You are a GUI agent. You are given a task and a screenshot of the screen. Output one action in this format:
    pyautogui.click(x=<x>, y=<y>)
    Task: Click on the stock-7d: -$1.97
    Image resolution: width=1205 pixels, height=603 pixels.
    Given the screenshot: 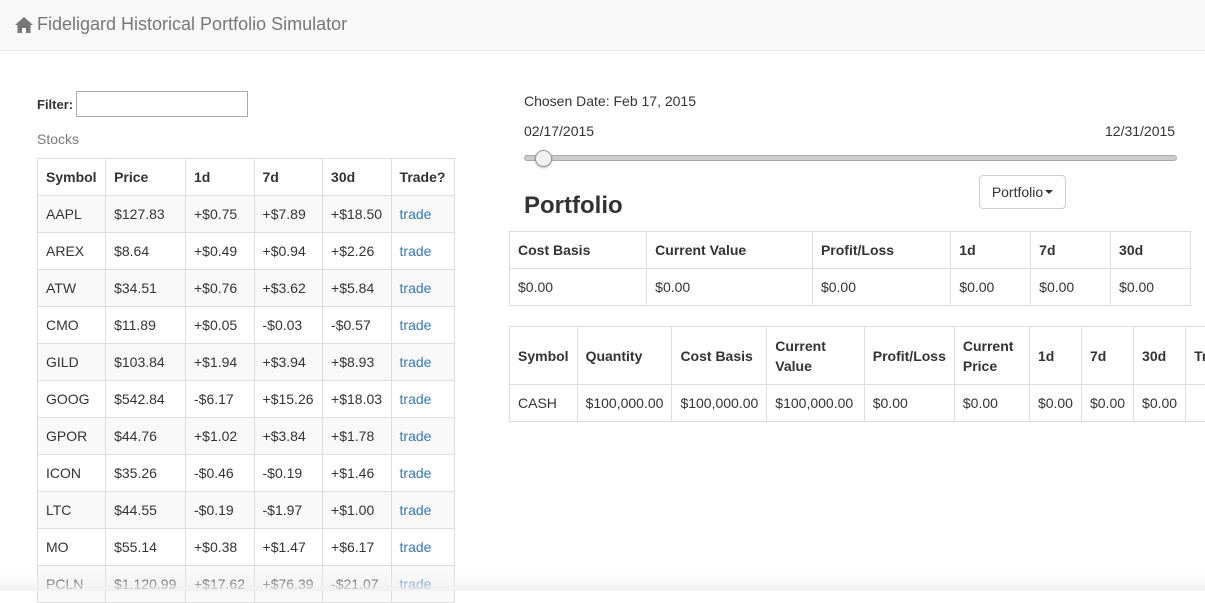 What is the action you would take?
    pyautogui.click(x=288, y=510)
    